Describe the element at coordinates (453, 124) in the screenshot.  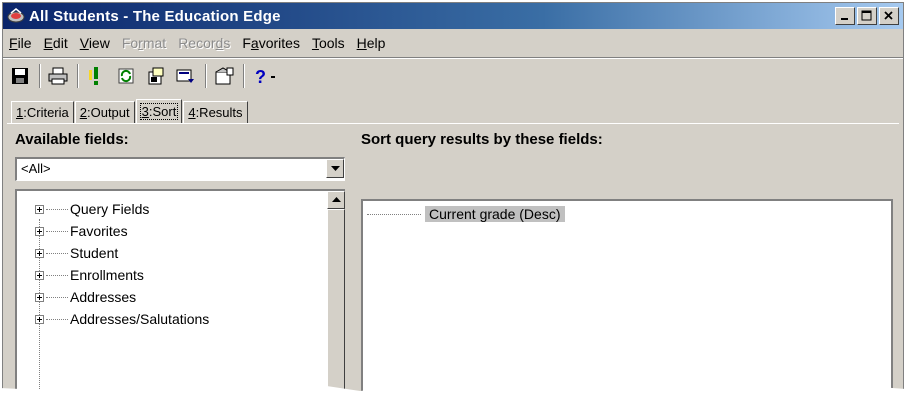
I see `tab-panel-border` at that location.